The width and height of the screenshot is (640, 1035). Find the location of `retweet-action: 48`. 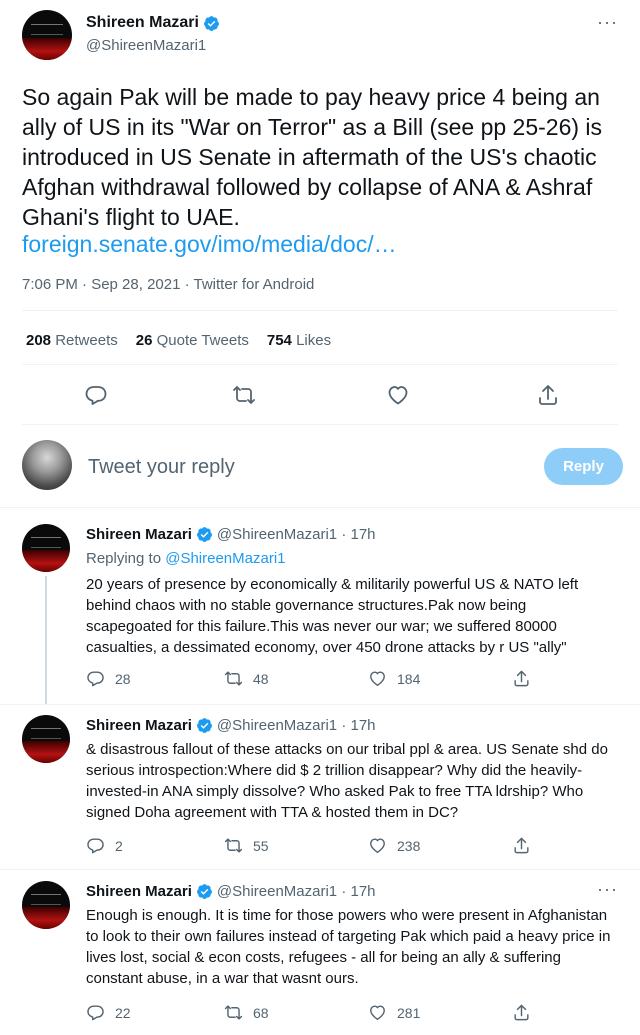

retweet-action: 48 is located at coordinates (246, 678).